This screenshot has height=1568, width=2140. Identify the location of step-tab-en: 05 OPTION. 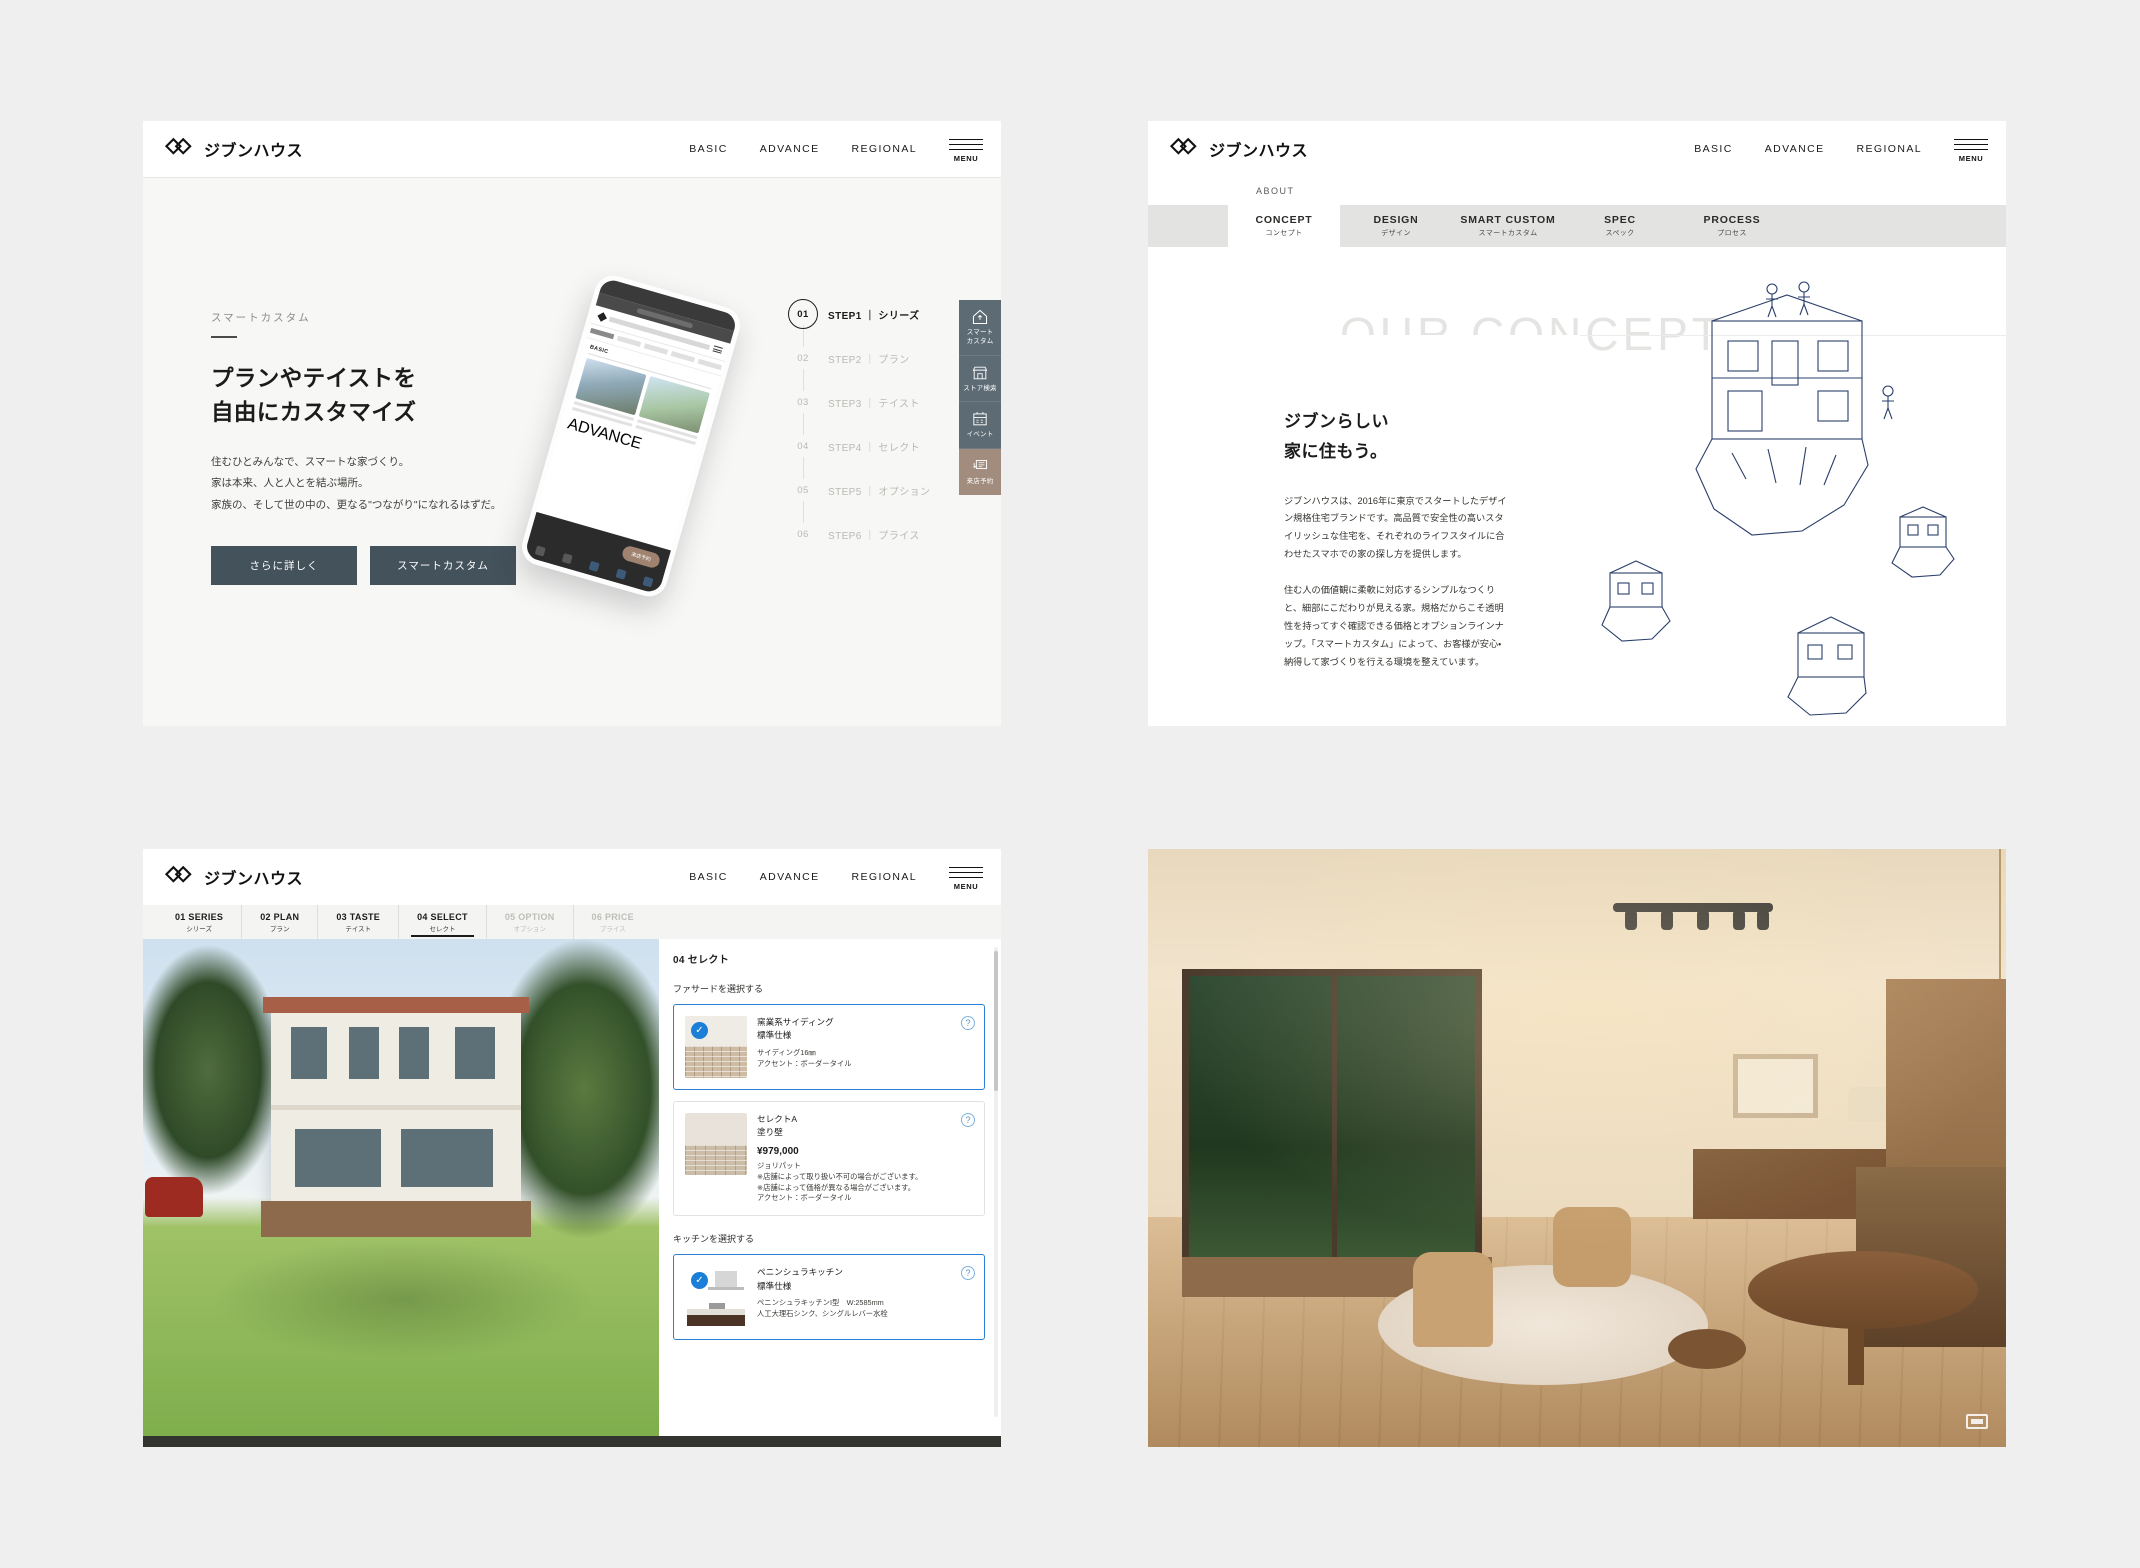
(529, 916).